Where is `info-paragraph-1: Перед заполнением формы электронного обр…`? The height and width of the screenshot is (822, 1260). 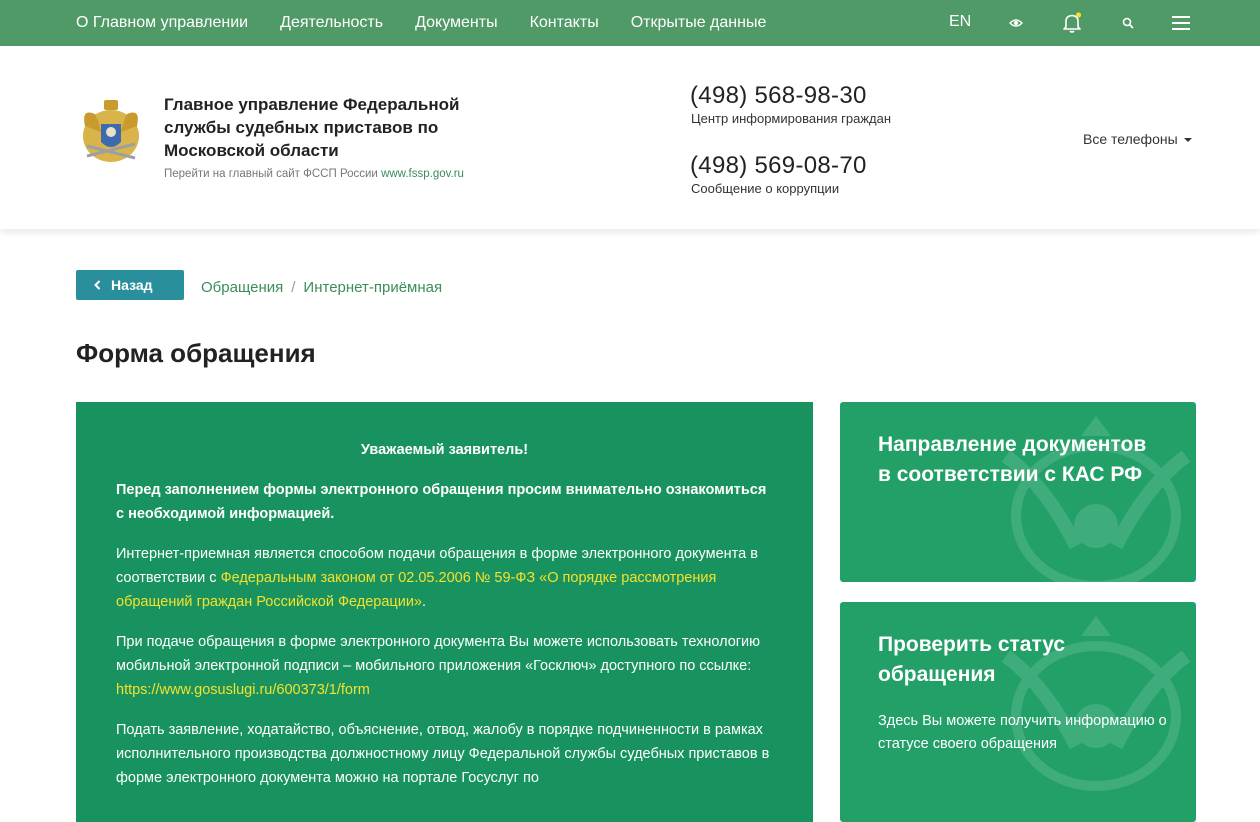
info-paragraph-1: Перед заполнением формы электронного обр… is located at coordinates (441, 502).